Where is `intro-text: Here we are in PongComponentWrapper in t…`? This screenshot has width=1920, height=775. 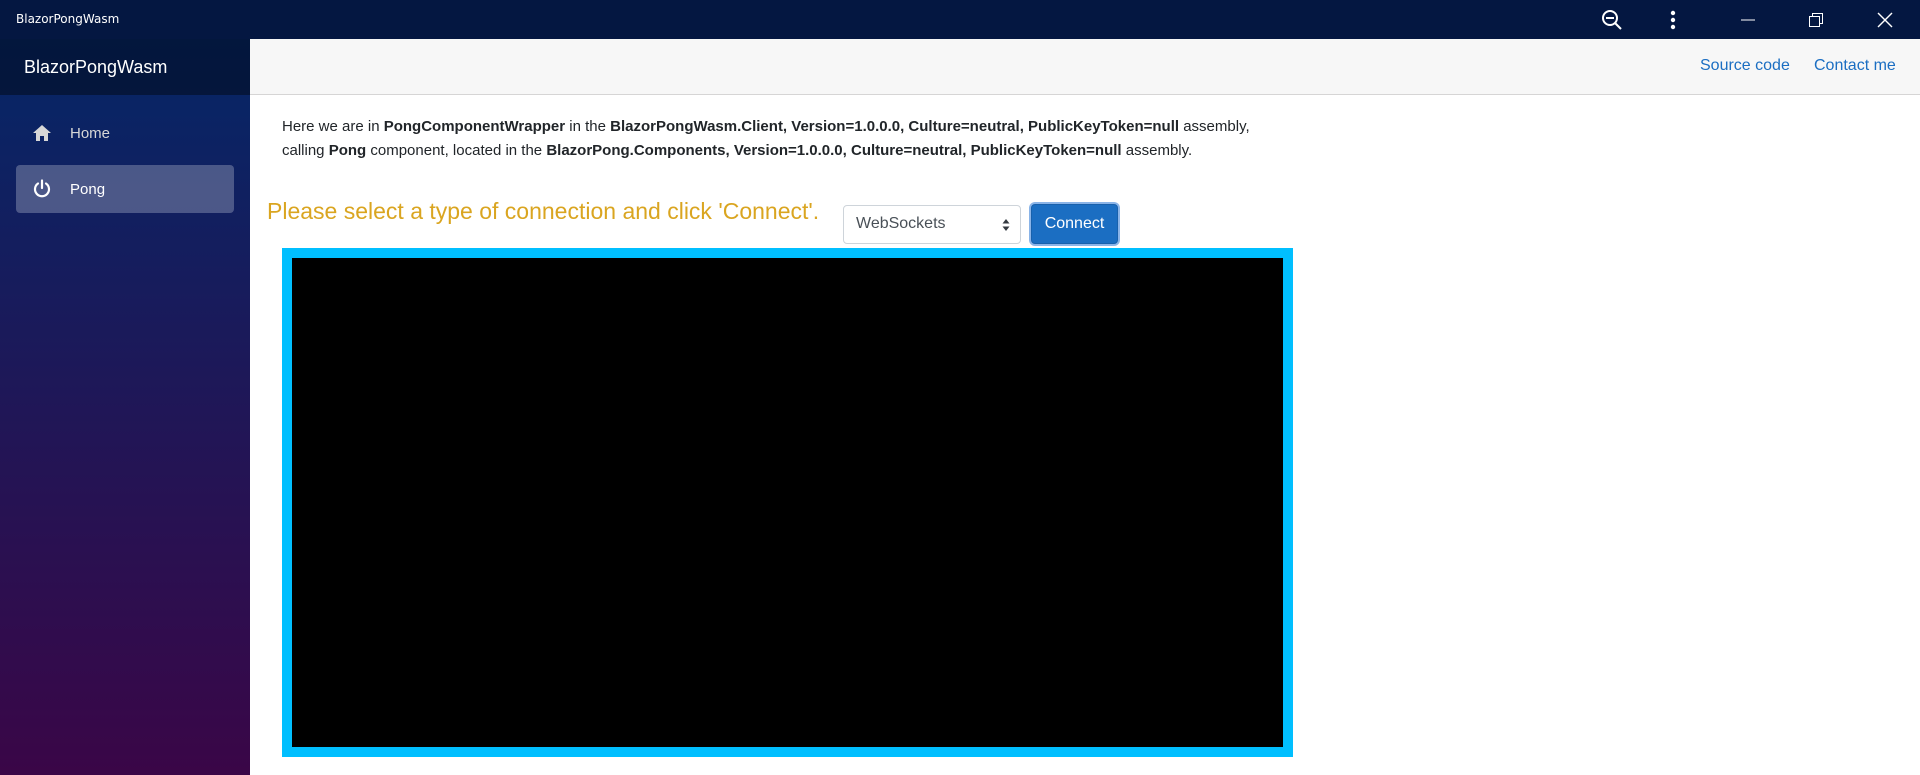 intro-text: Here we are in PongComponentWrapper in t… is located at coordinates (832, 139).